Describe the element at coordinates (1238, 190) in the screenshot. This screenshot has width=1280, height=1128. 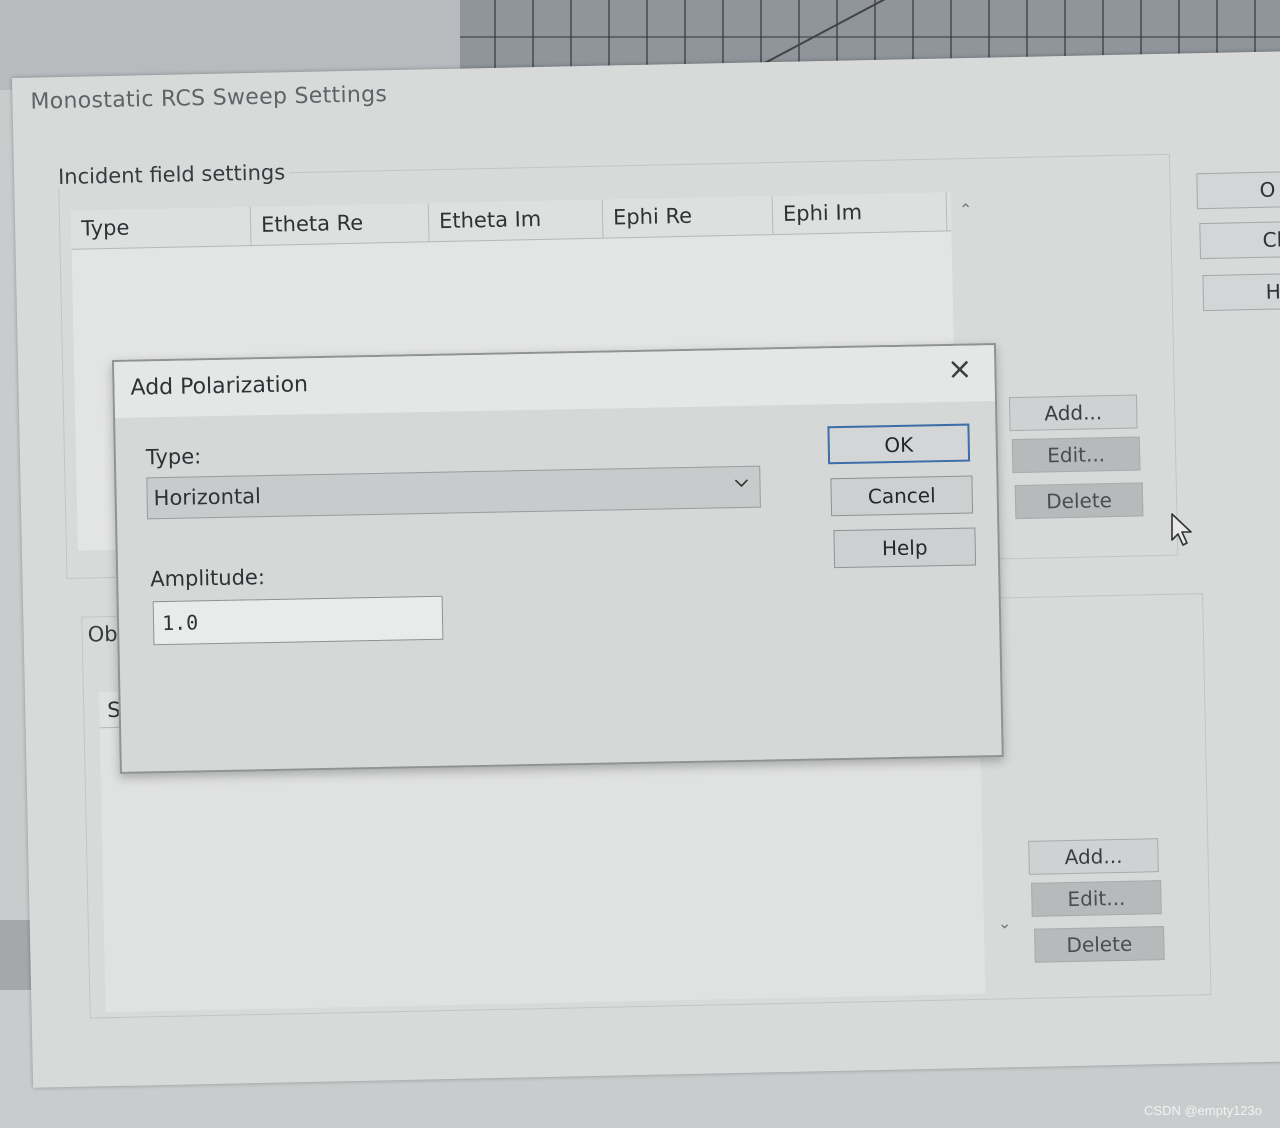
I see `main-ok-button: O` at that location.